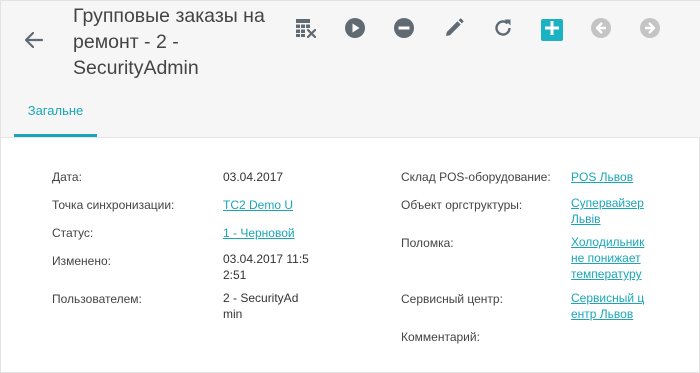  Describe the element at coordinates (476, 177) in the screenshot. I see `pos-warehouse-label: Склад POS-оборудование:` at that location.